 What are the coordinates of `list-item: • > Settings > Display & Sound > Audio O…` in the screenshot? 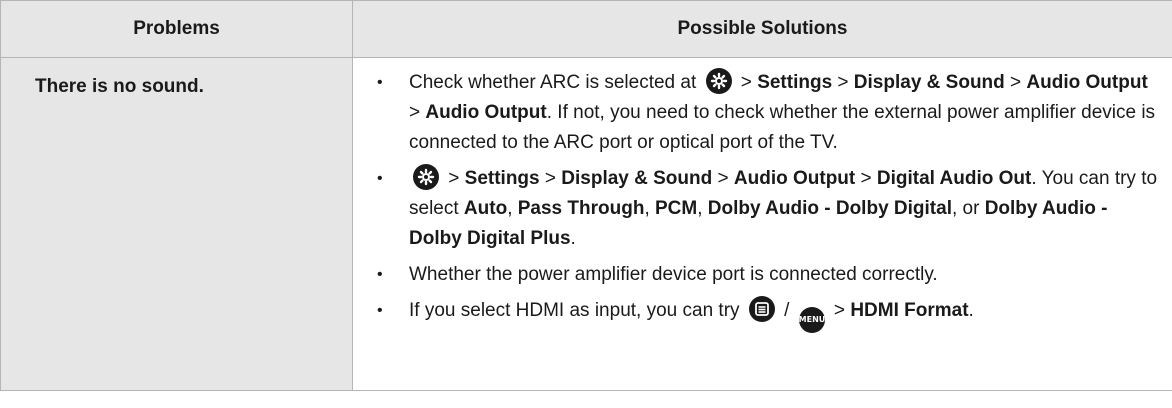 It's located at (768, 209).